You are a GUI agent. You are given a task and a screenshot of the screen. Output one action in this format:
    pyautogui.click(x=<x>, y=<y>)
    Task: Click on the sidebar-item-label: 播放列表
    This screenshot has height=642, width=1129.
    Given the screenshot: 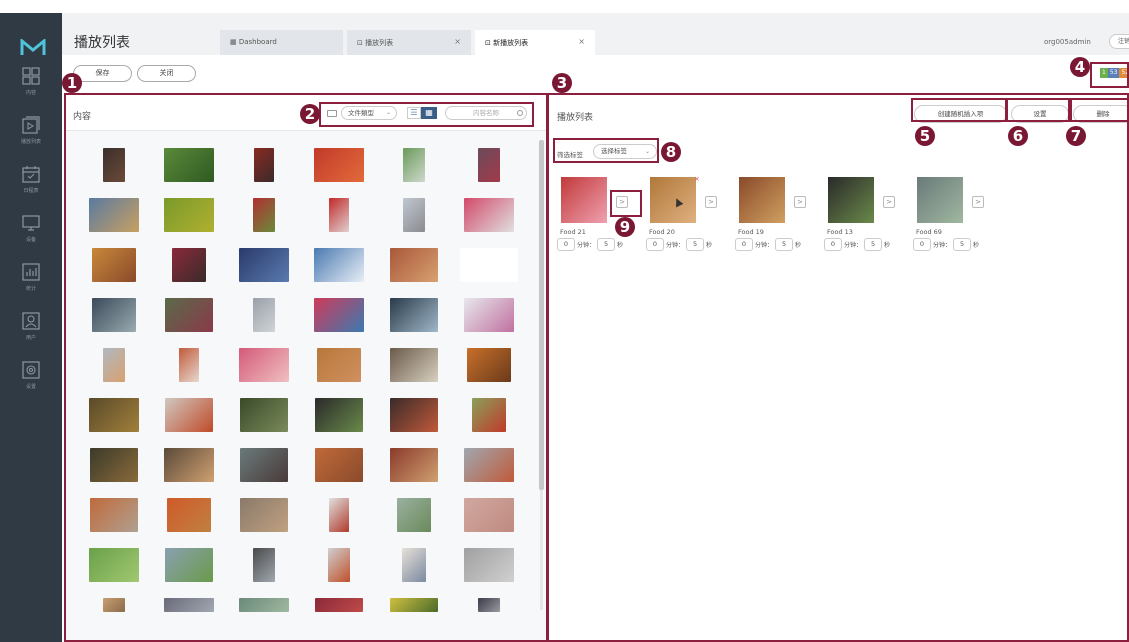 What is the action you would take?
    pyautogui.click(x=30, y=142)
    